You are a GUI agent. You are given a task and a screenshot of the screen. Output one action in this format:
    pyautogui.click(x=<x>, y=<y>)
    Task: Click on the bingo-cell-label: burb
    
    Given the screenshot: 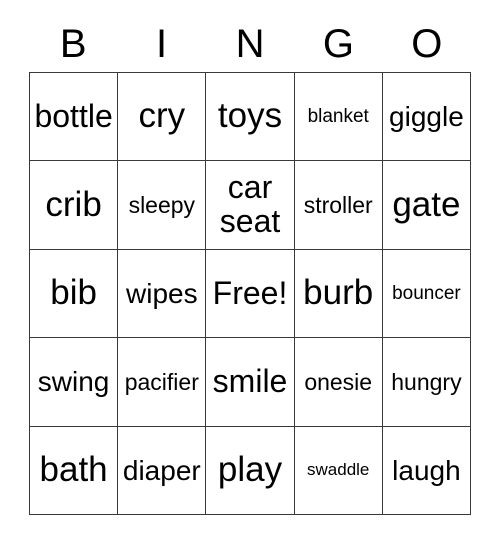 What is the action you would take?
    pyautogui.click(x=338, y=293)
    